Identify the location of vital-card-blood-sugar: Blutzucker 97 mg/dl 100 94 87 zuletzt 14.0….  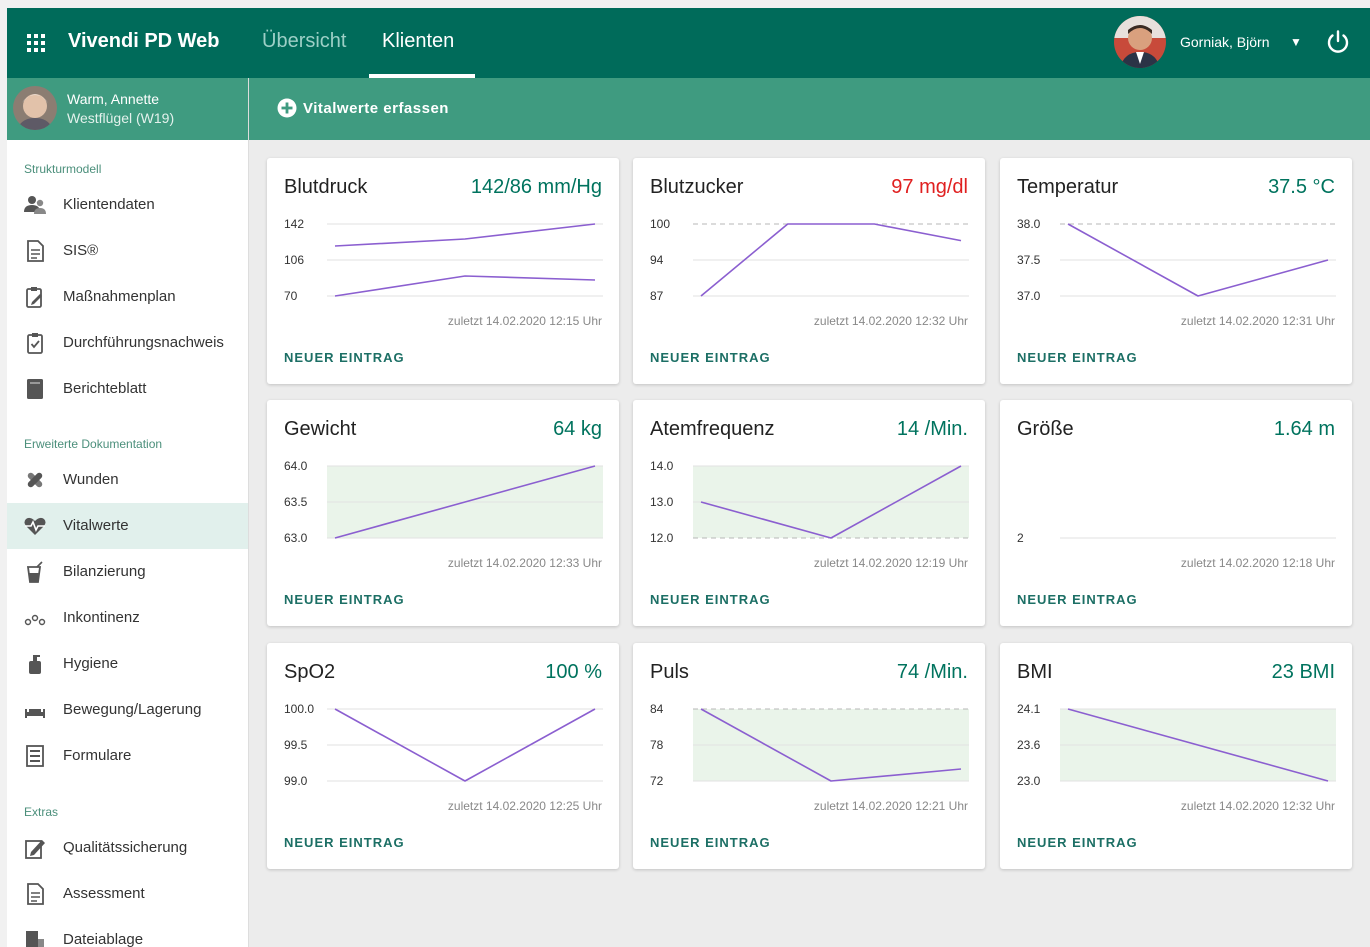
(809, 271).